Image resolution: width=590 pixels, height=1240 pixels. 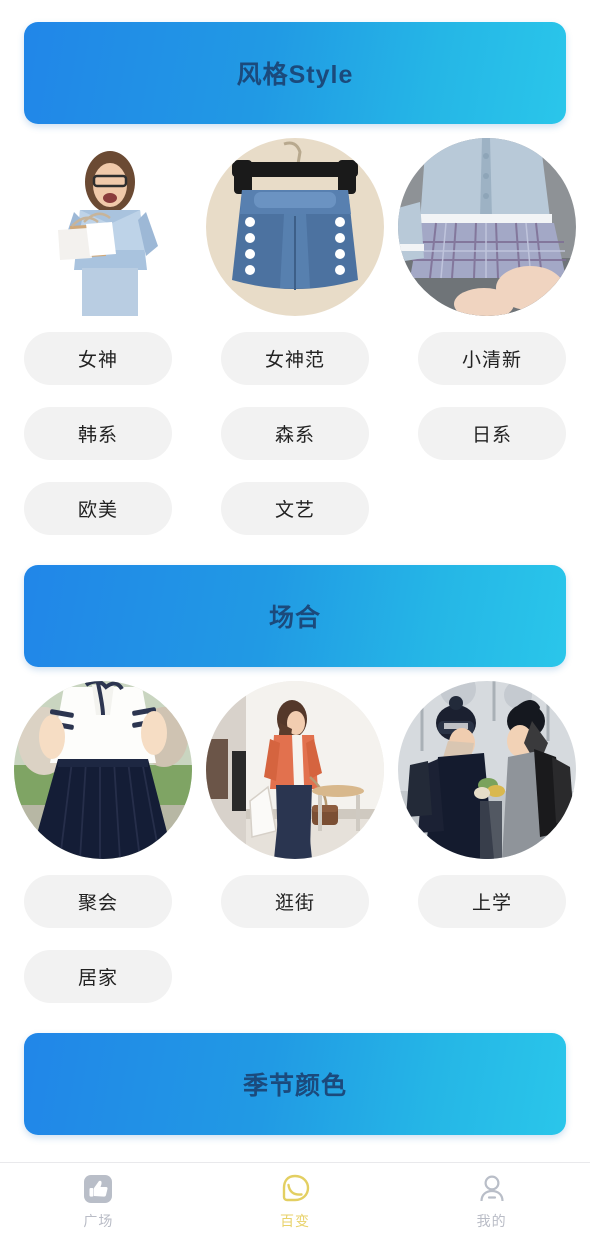 I want to click on thumb-denim-shorts-on-hanger, so click(x=295, y=227).